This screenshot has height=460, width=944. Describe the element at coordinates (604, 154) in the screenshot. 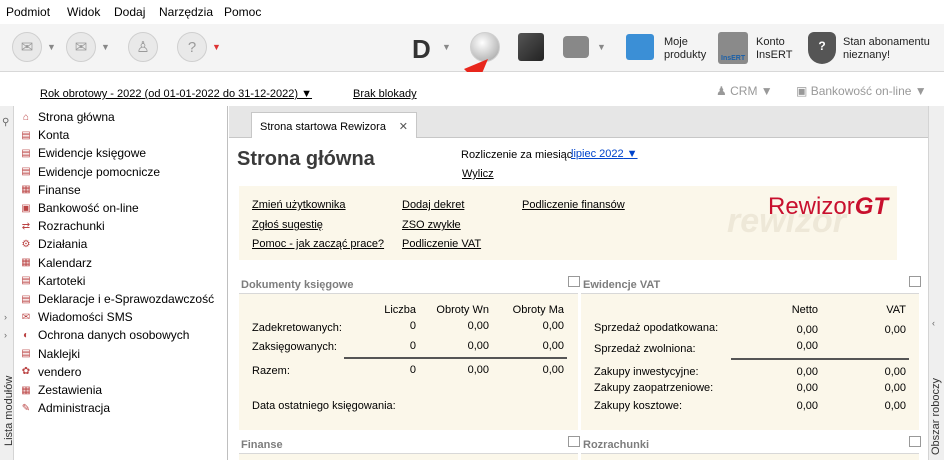

I see `miesiac-link: lipiec 2022 ▼` at that location.